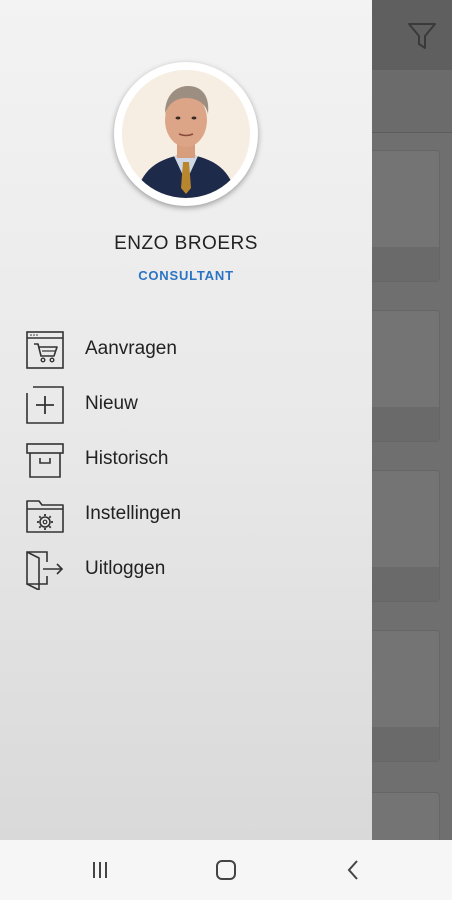  What do you see at coordinates (45, 460) in the screenshot?
I see `archive-box-icon` at bounding box center [45, 460].